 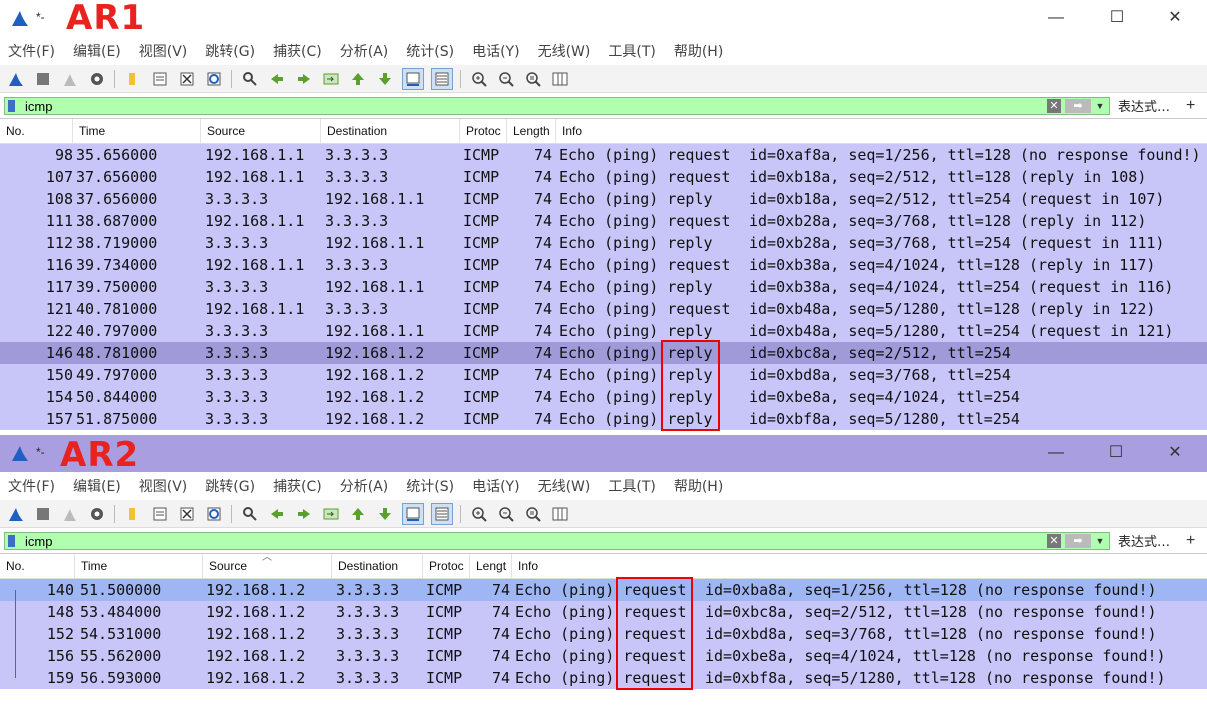 What do you see at coordinates (250, 514) in the screenshot?
I see `find-packet-icon` at bounding box center [250, 514].